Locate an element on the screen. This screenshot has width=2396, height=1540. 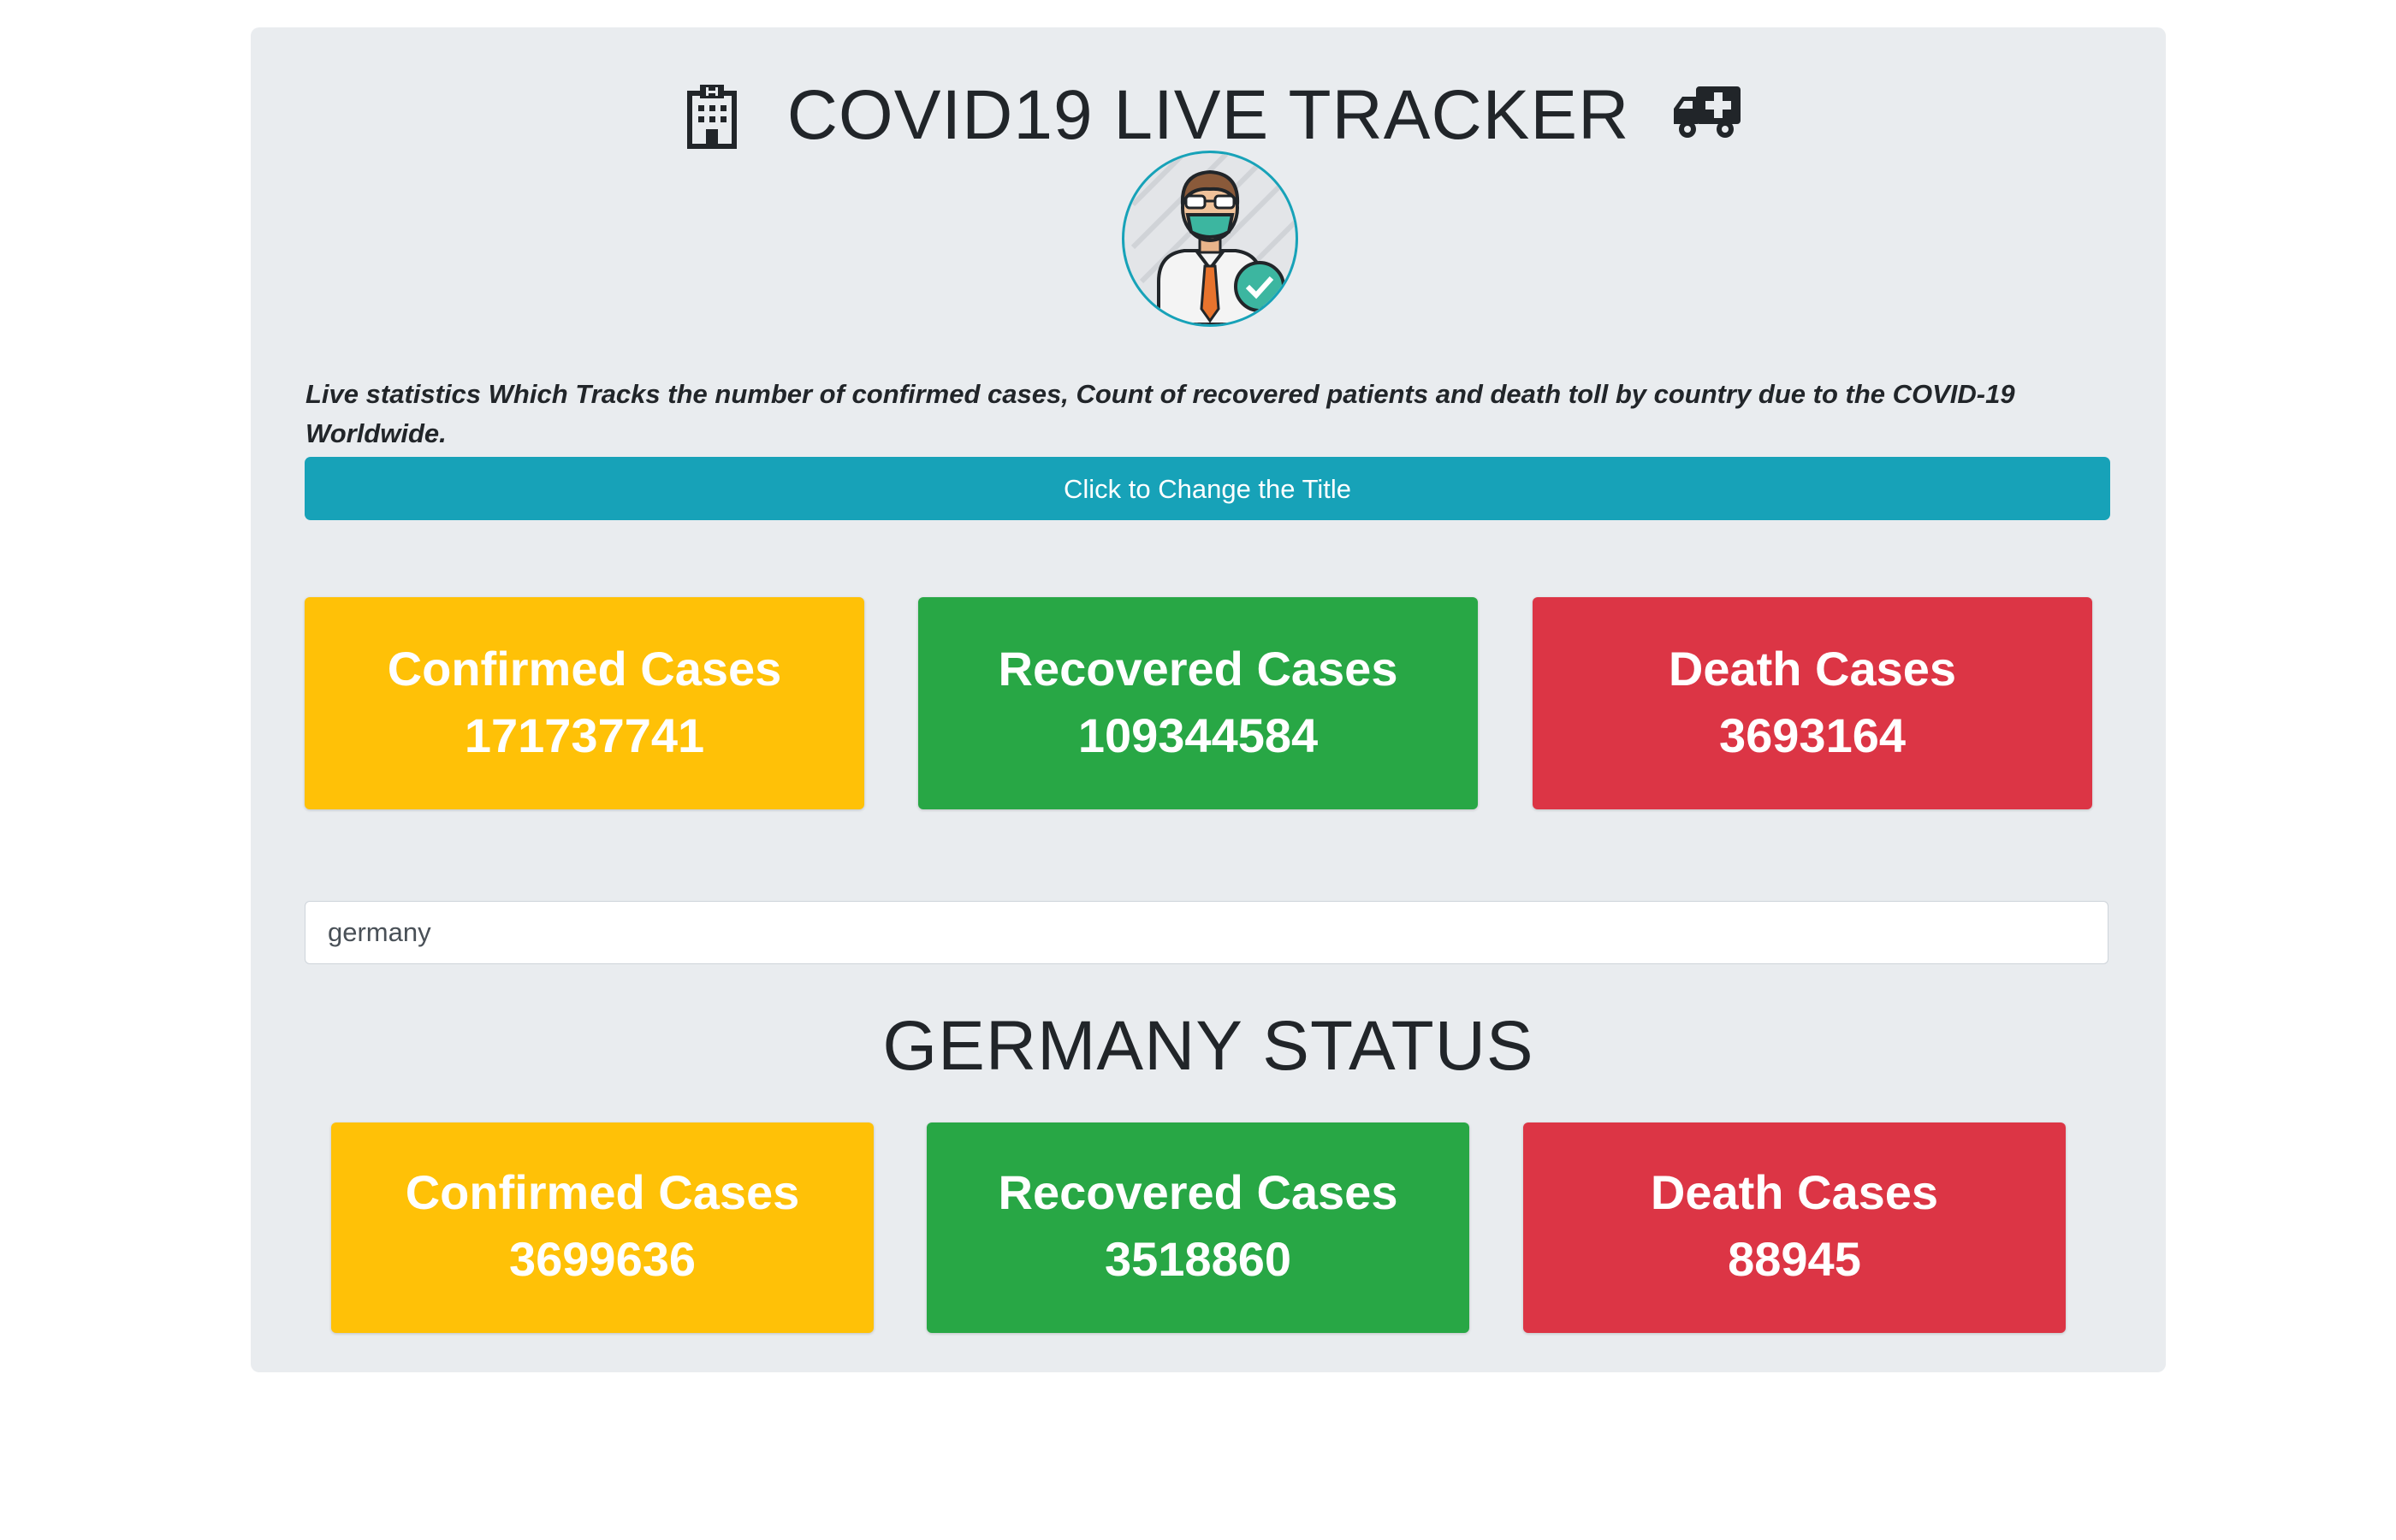
recovered-value: 109344584 is located at coordinates (1198, 735).